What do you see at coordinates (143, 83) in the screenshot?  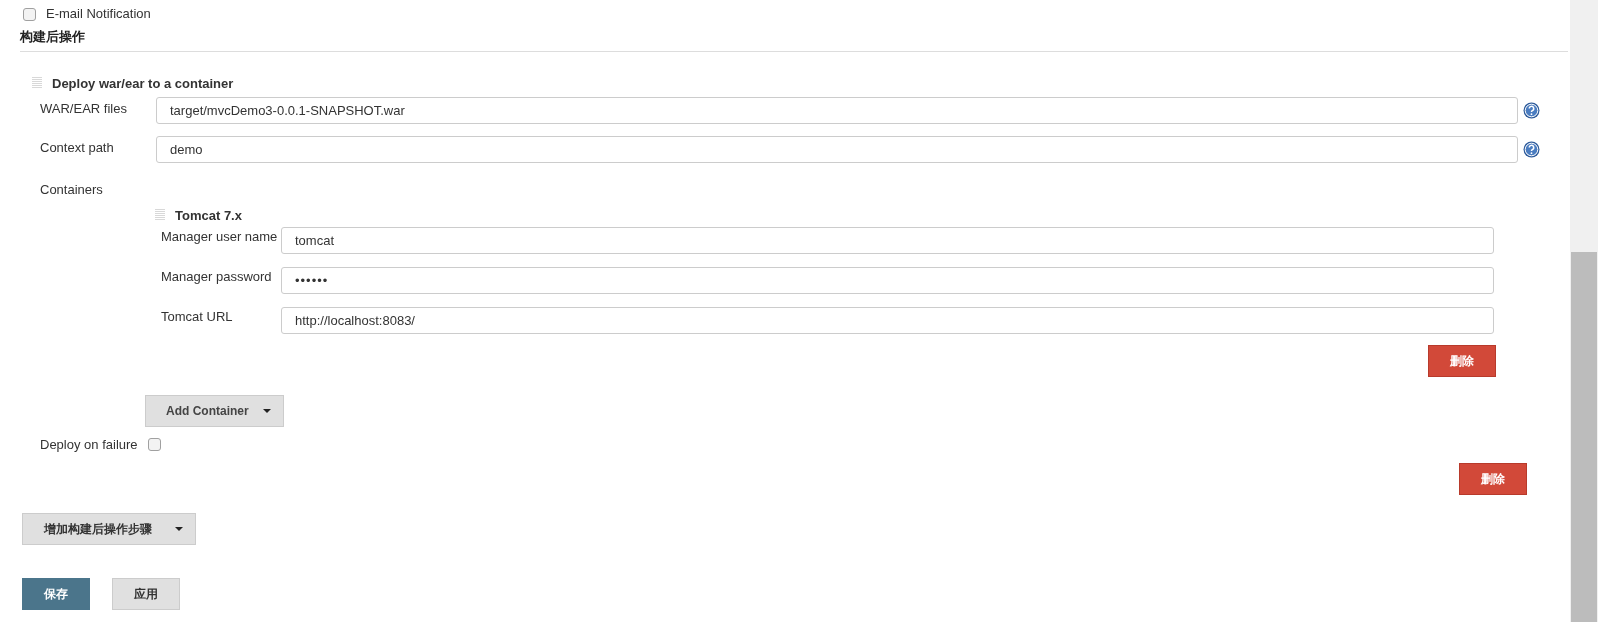 I see `step-title: Deploy war/ear to a container` at bounding box center [143, 83].